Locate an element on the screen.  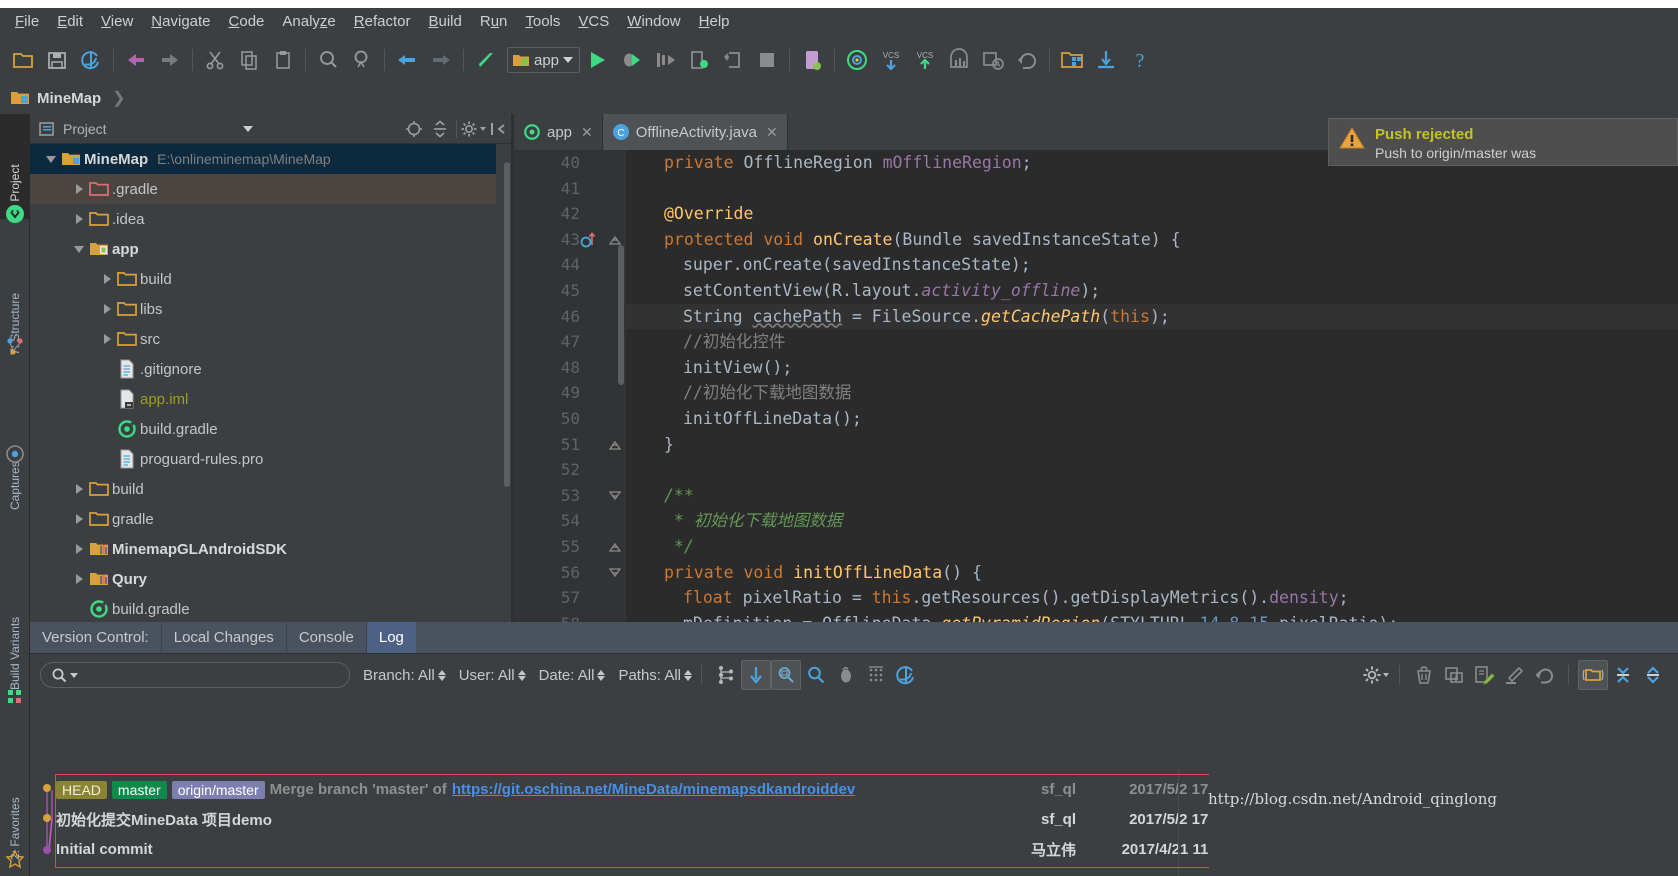
menu-item-analyze: Analyze is located at coordinates (308, 22).